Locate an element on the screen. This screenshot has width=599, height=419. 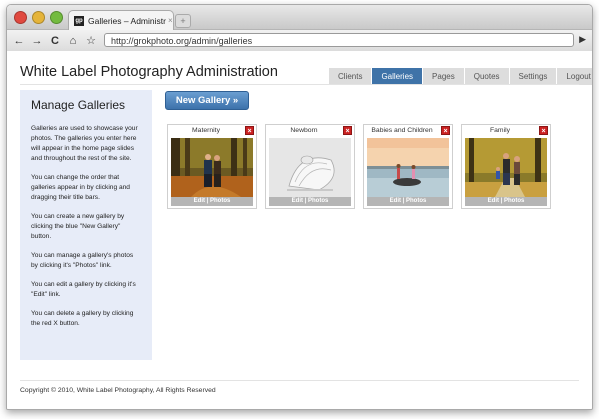
gallery-card-newborn: Newborn × Edit | Photos is located at coordinates (310, 166).